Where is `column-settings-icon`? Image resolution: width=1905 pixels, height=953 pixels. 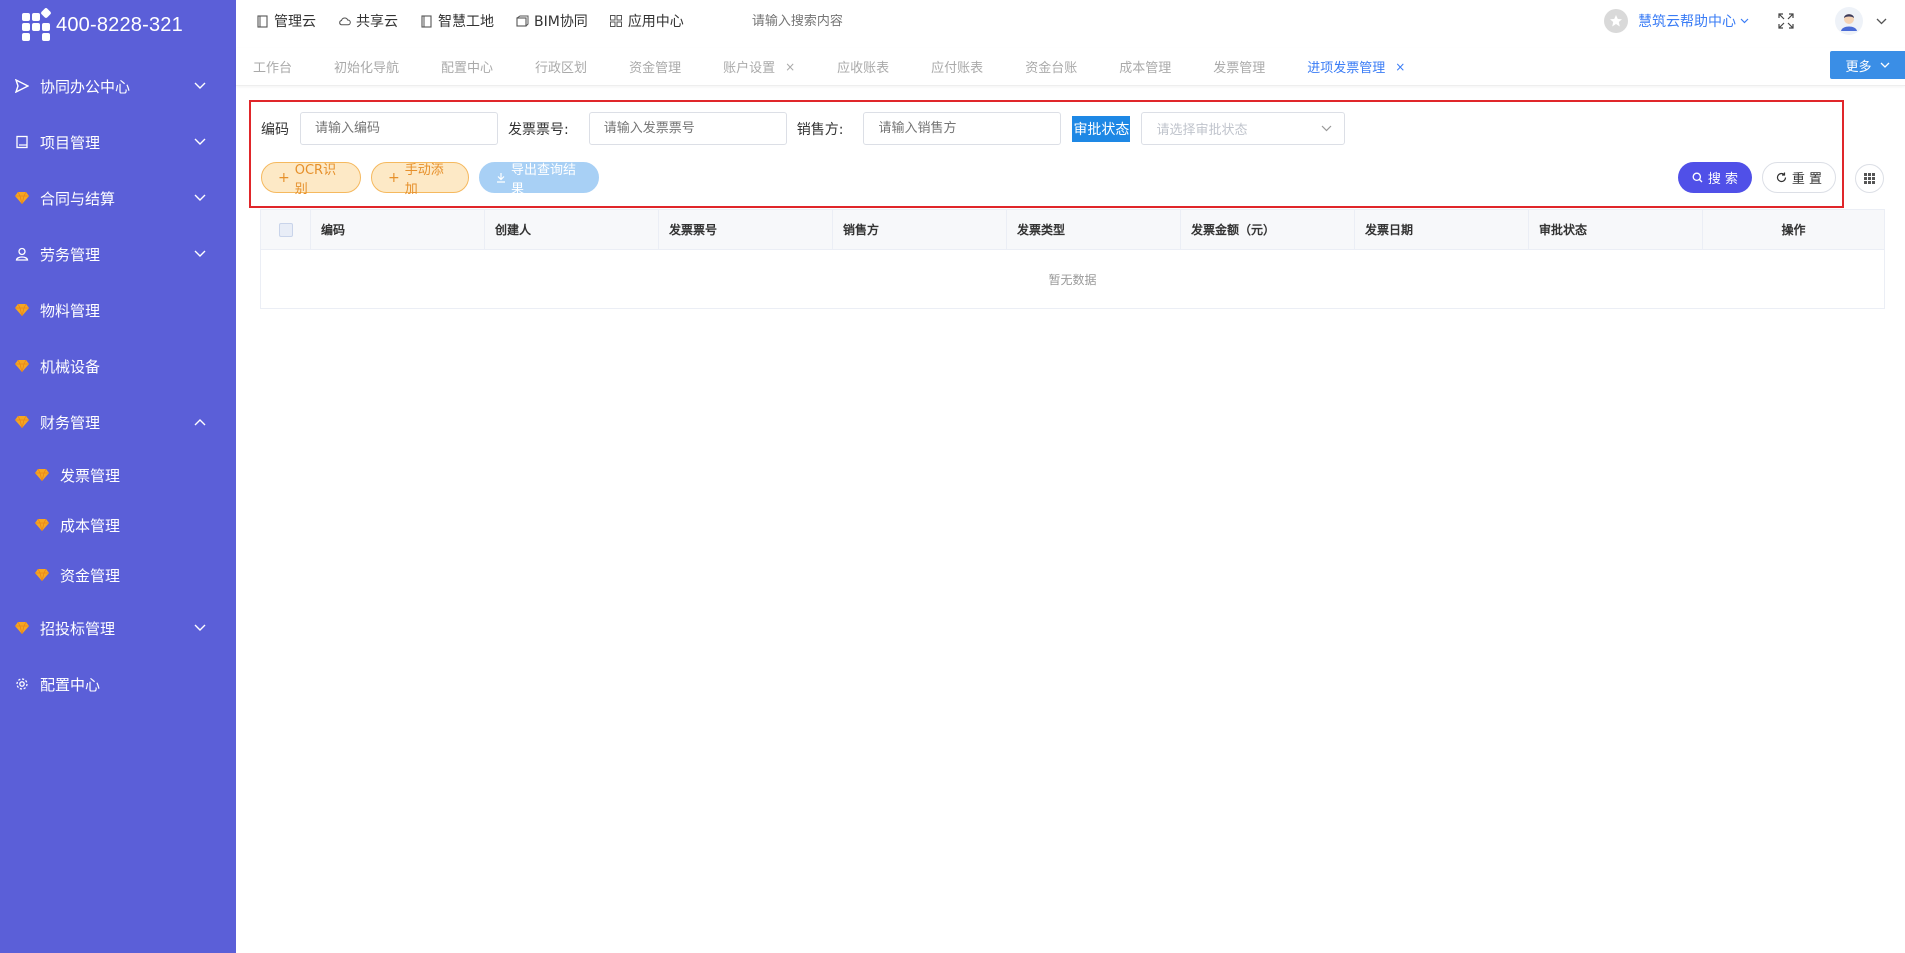
column-settings-icon is located at coordinates (1869, 178).